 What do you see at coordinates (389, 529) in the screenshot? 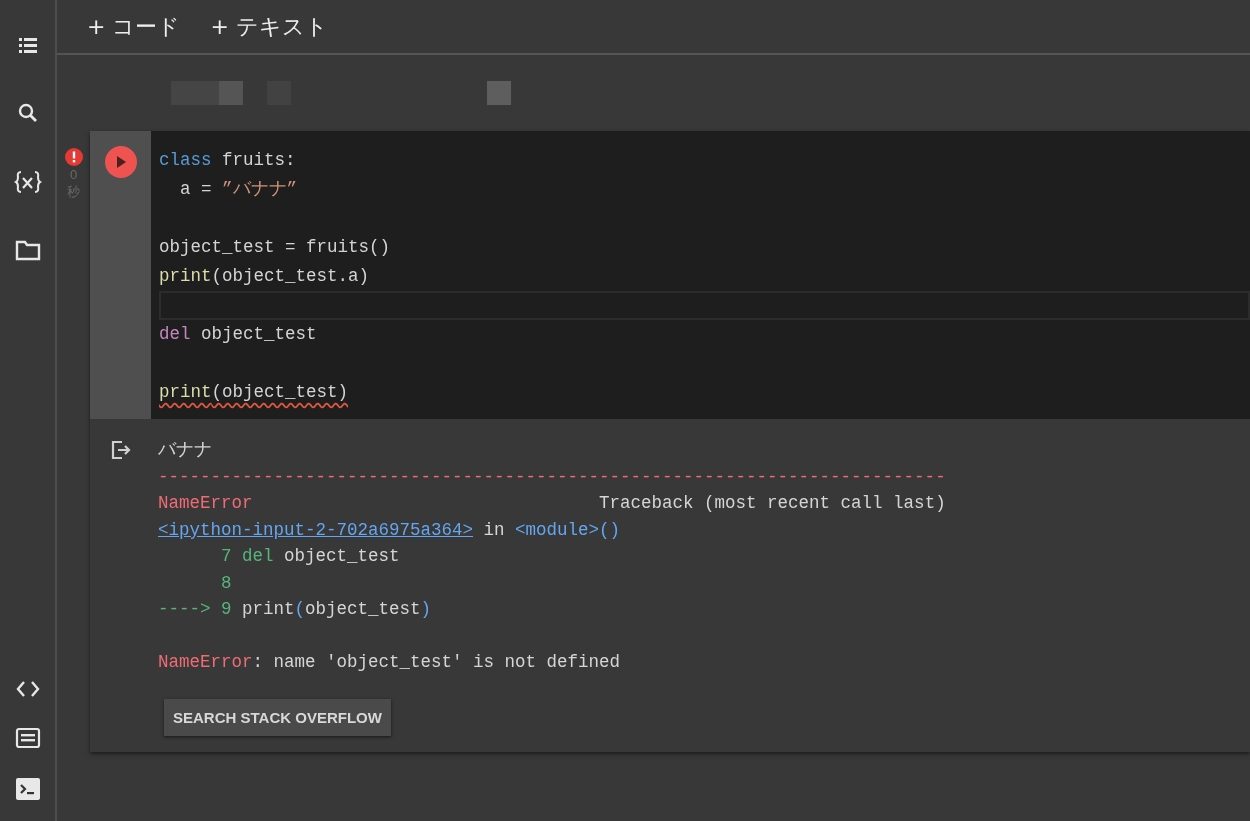
I see `output-line: <ipython-input-2-702a6975a364> in <module>()` at bounding box center [389, 529].